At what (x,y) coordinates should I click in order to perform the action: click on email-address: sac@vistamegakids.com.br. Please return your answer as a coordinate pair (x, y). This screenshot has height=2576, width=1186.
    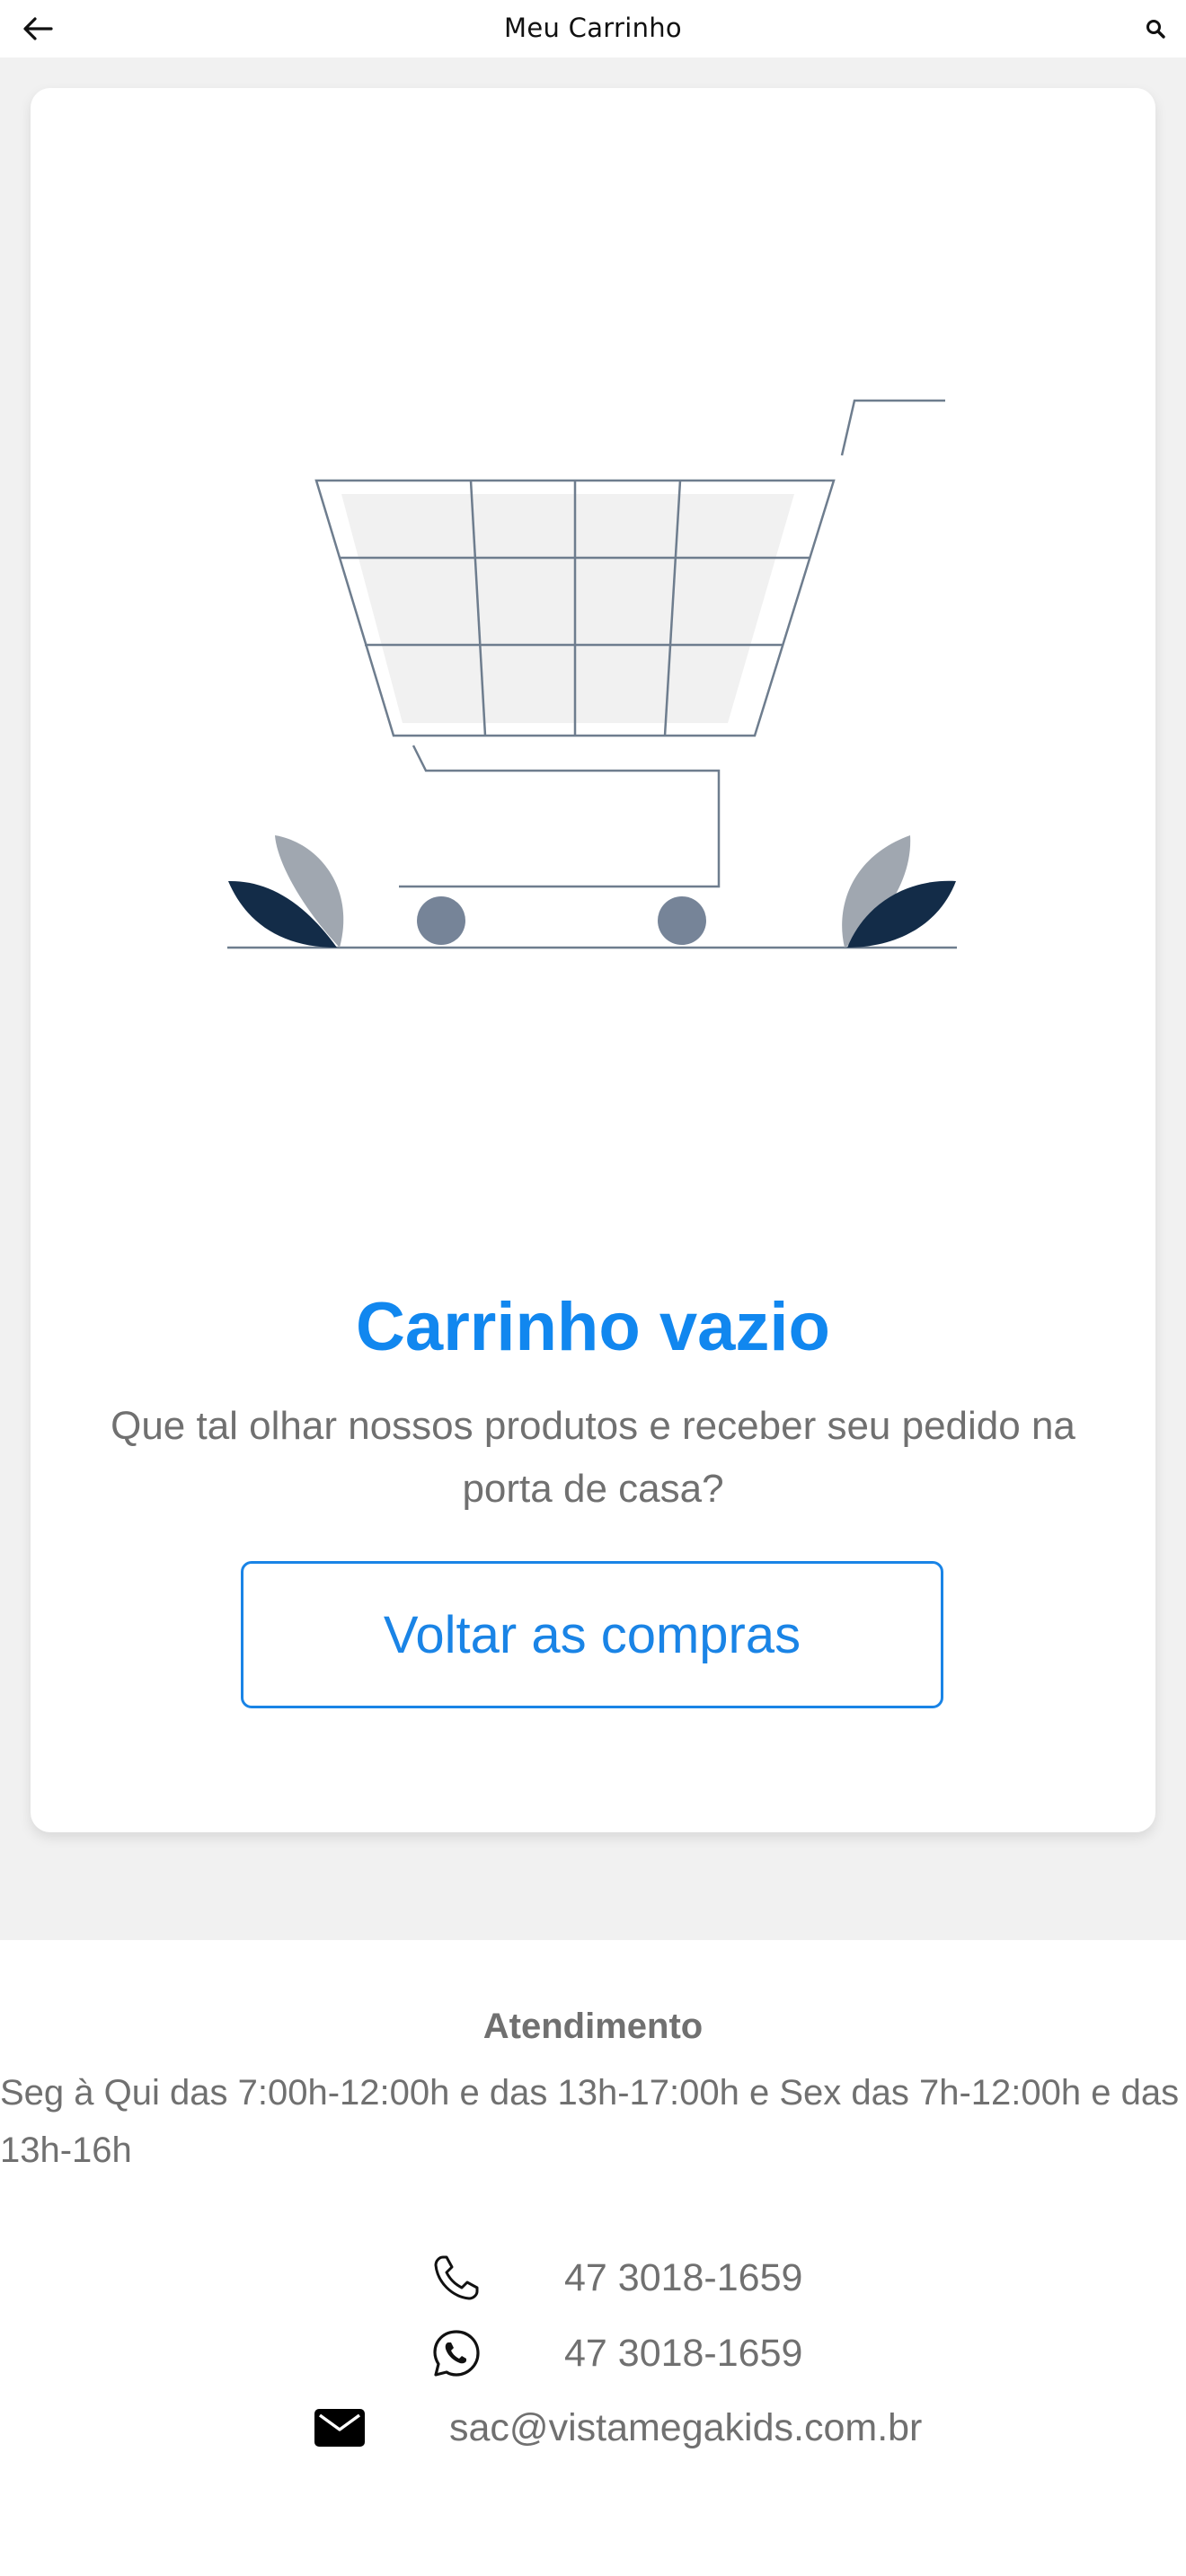
    Looking at the image, I should click on (686, 2427).